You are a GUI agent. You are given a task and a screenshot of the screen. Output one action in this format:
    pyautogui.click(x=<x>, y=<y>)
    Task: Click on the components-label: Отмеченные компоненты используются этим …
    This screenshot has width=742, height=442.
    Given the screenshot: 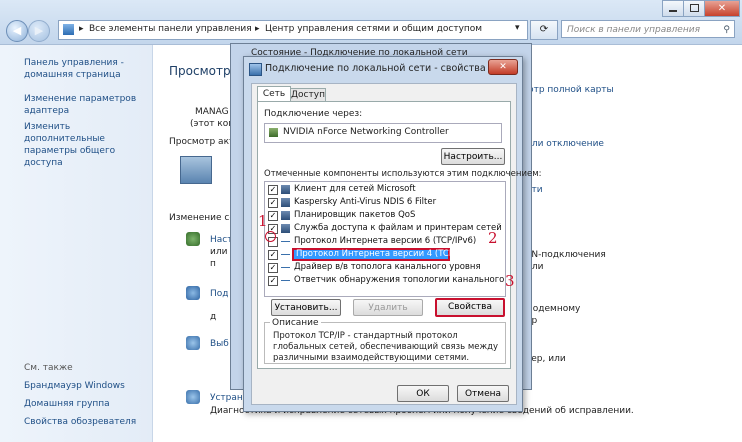 What is the action you would take?
    pyautogui.click(x=403, y=174)
    